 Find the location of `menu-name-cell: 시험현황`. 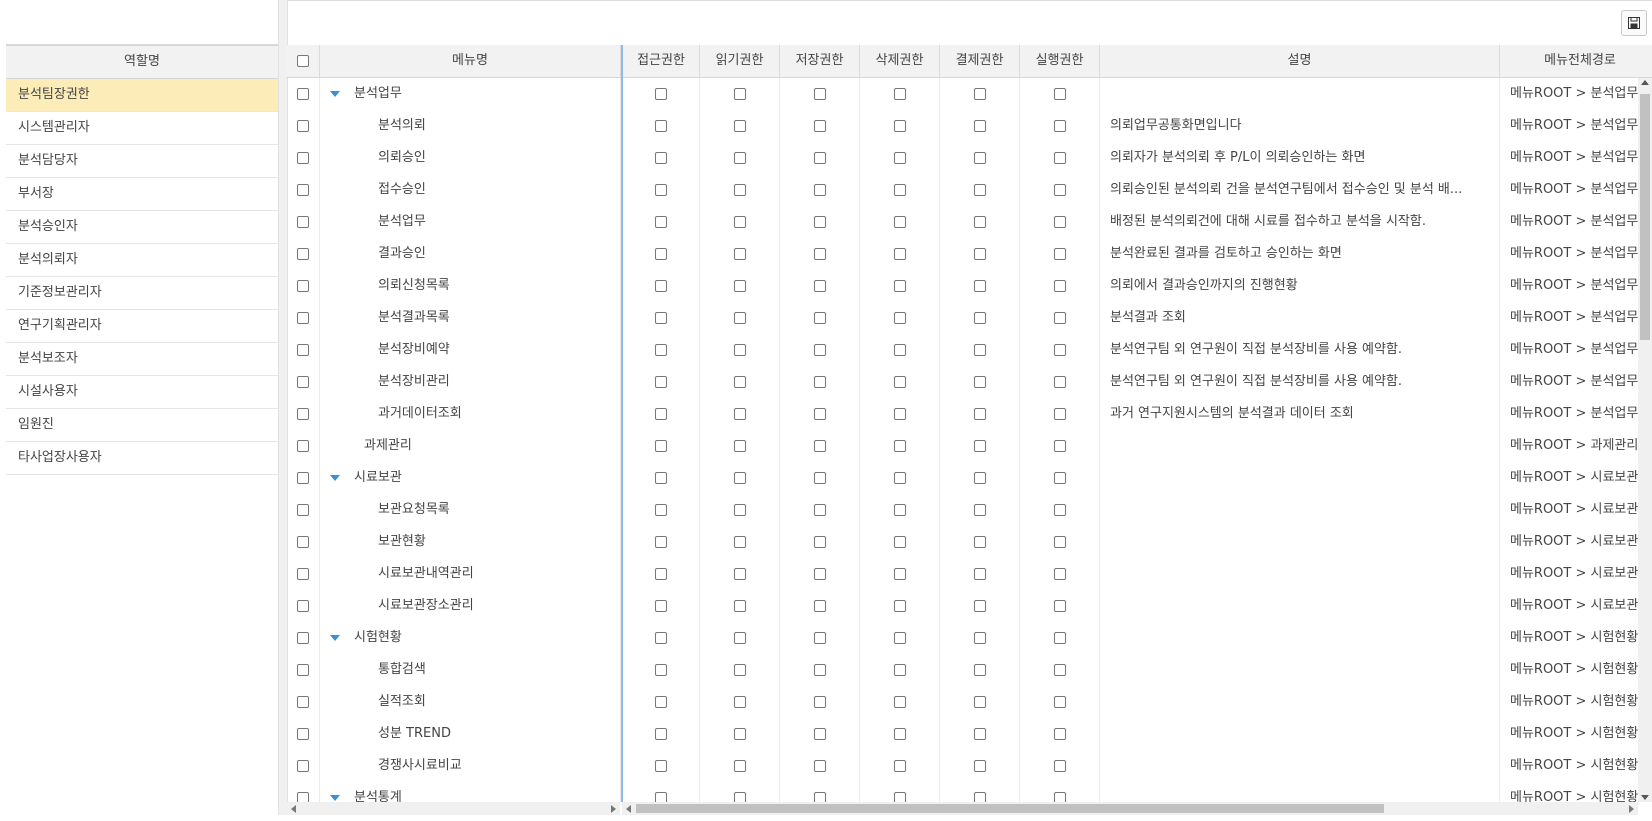

menu-name-cell: 시험현황 is located at coordinates (470, 638).